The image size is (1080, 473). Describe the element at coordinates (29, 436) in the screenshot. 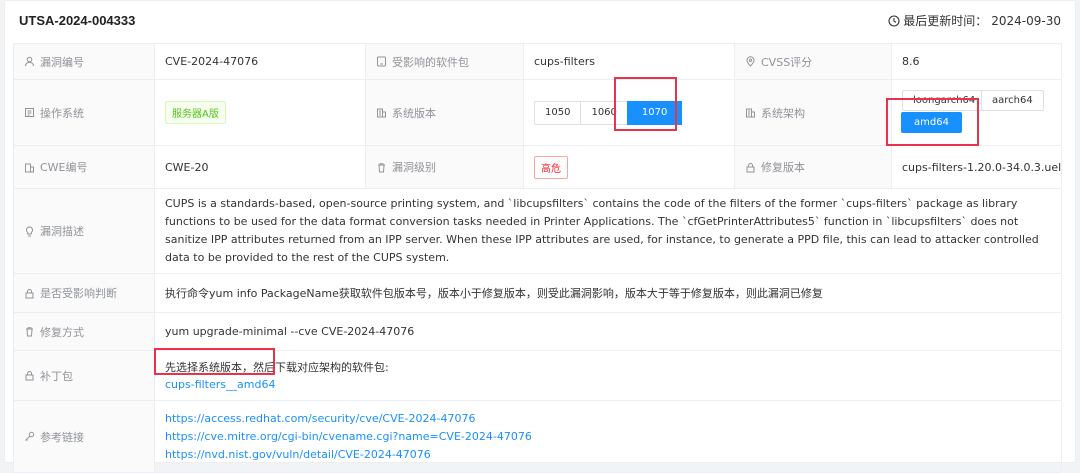

I see `key-icon` at that location.